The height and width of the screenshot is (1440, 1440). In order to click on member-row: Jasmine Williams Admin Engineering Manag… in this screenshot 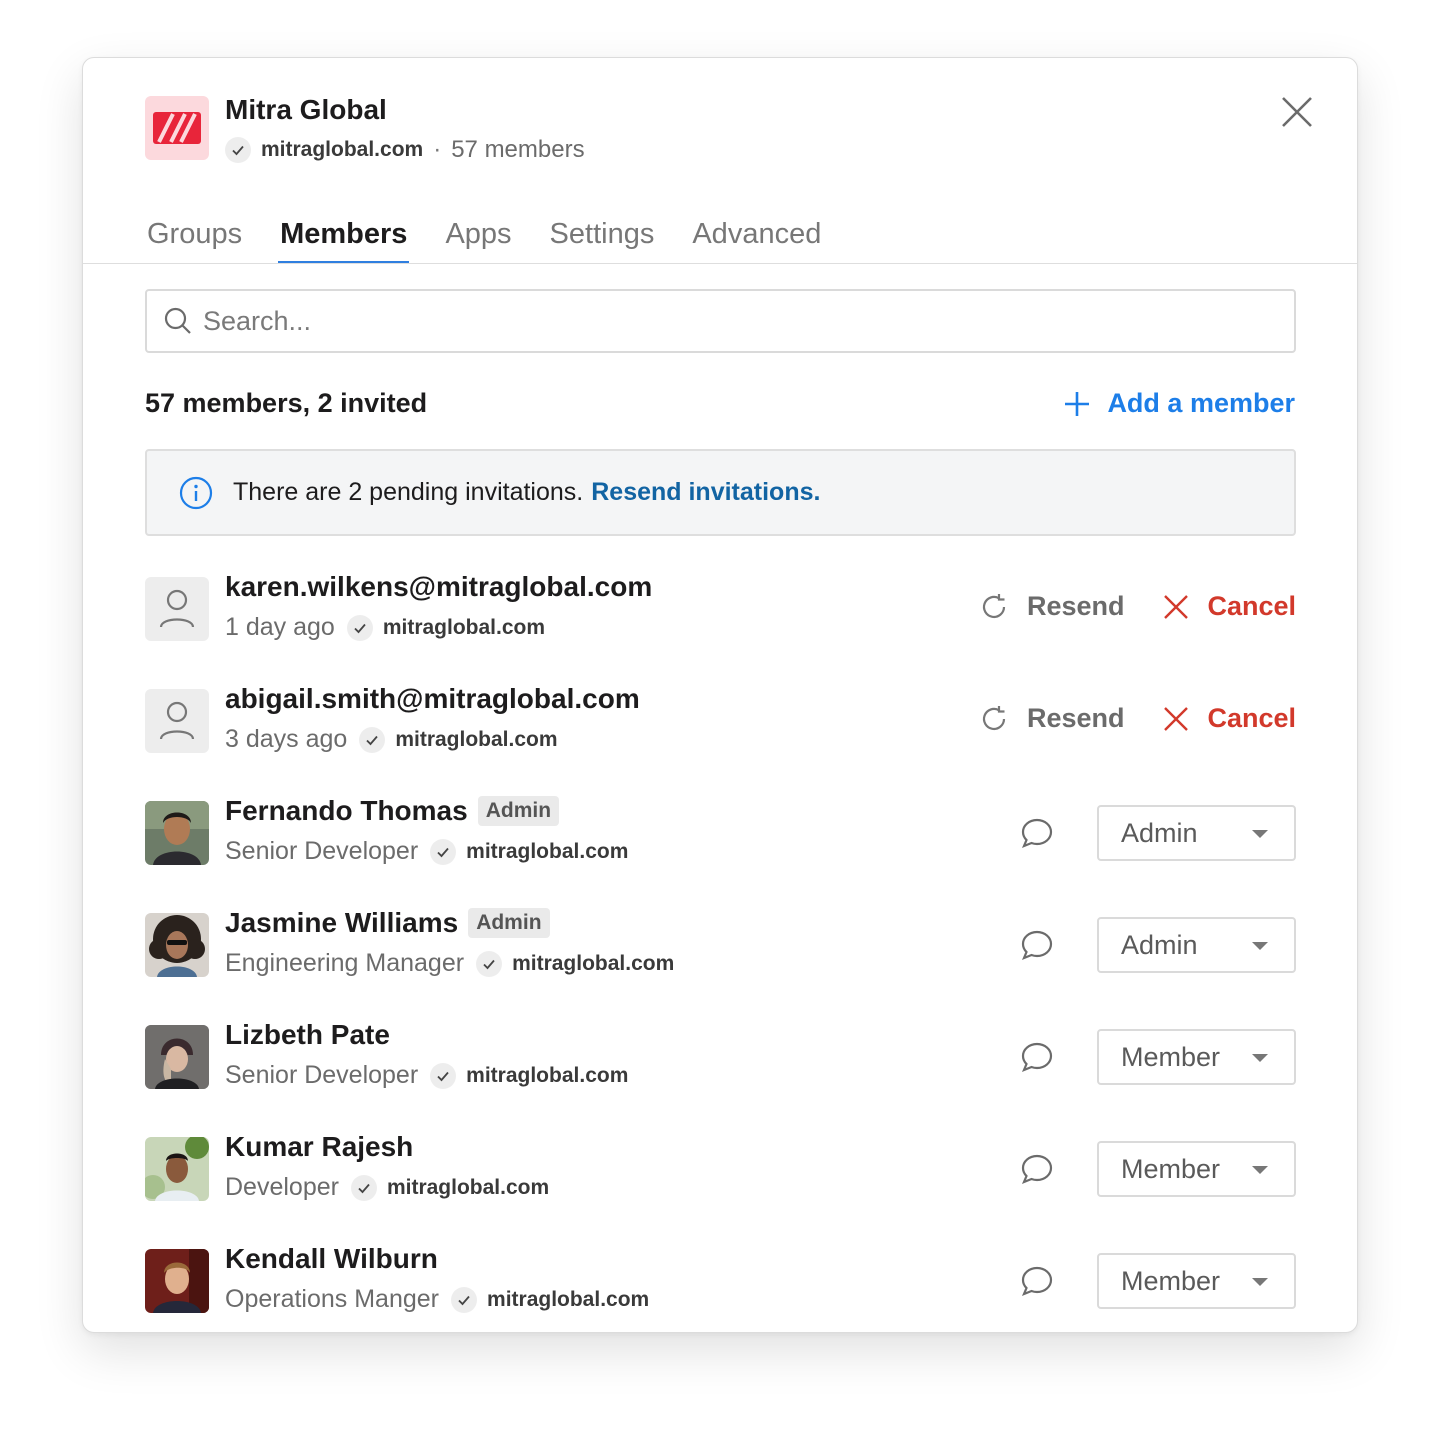, I will do `click(720, 946)`.